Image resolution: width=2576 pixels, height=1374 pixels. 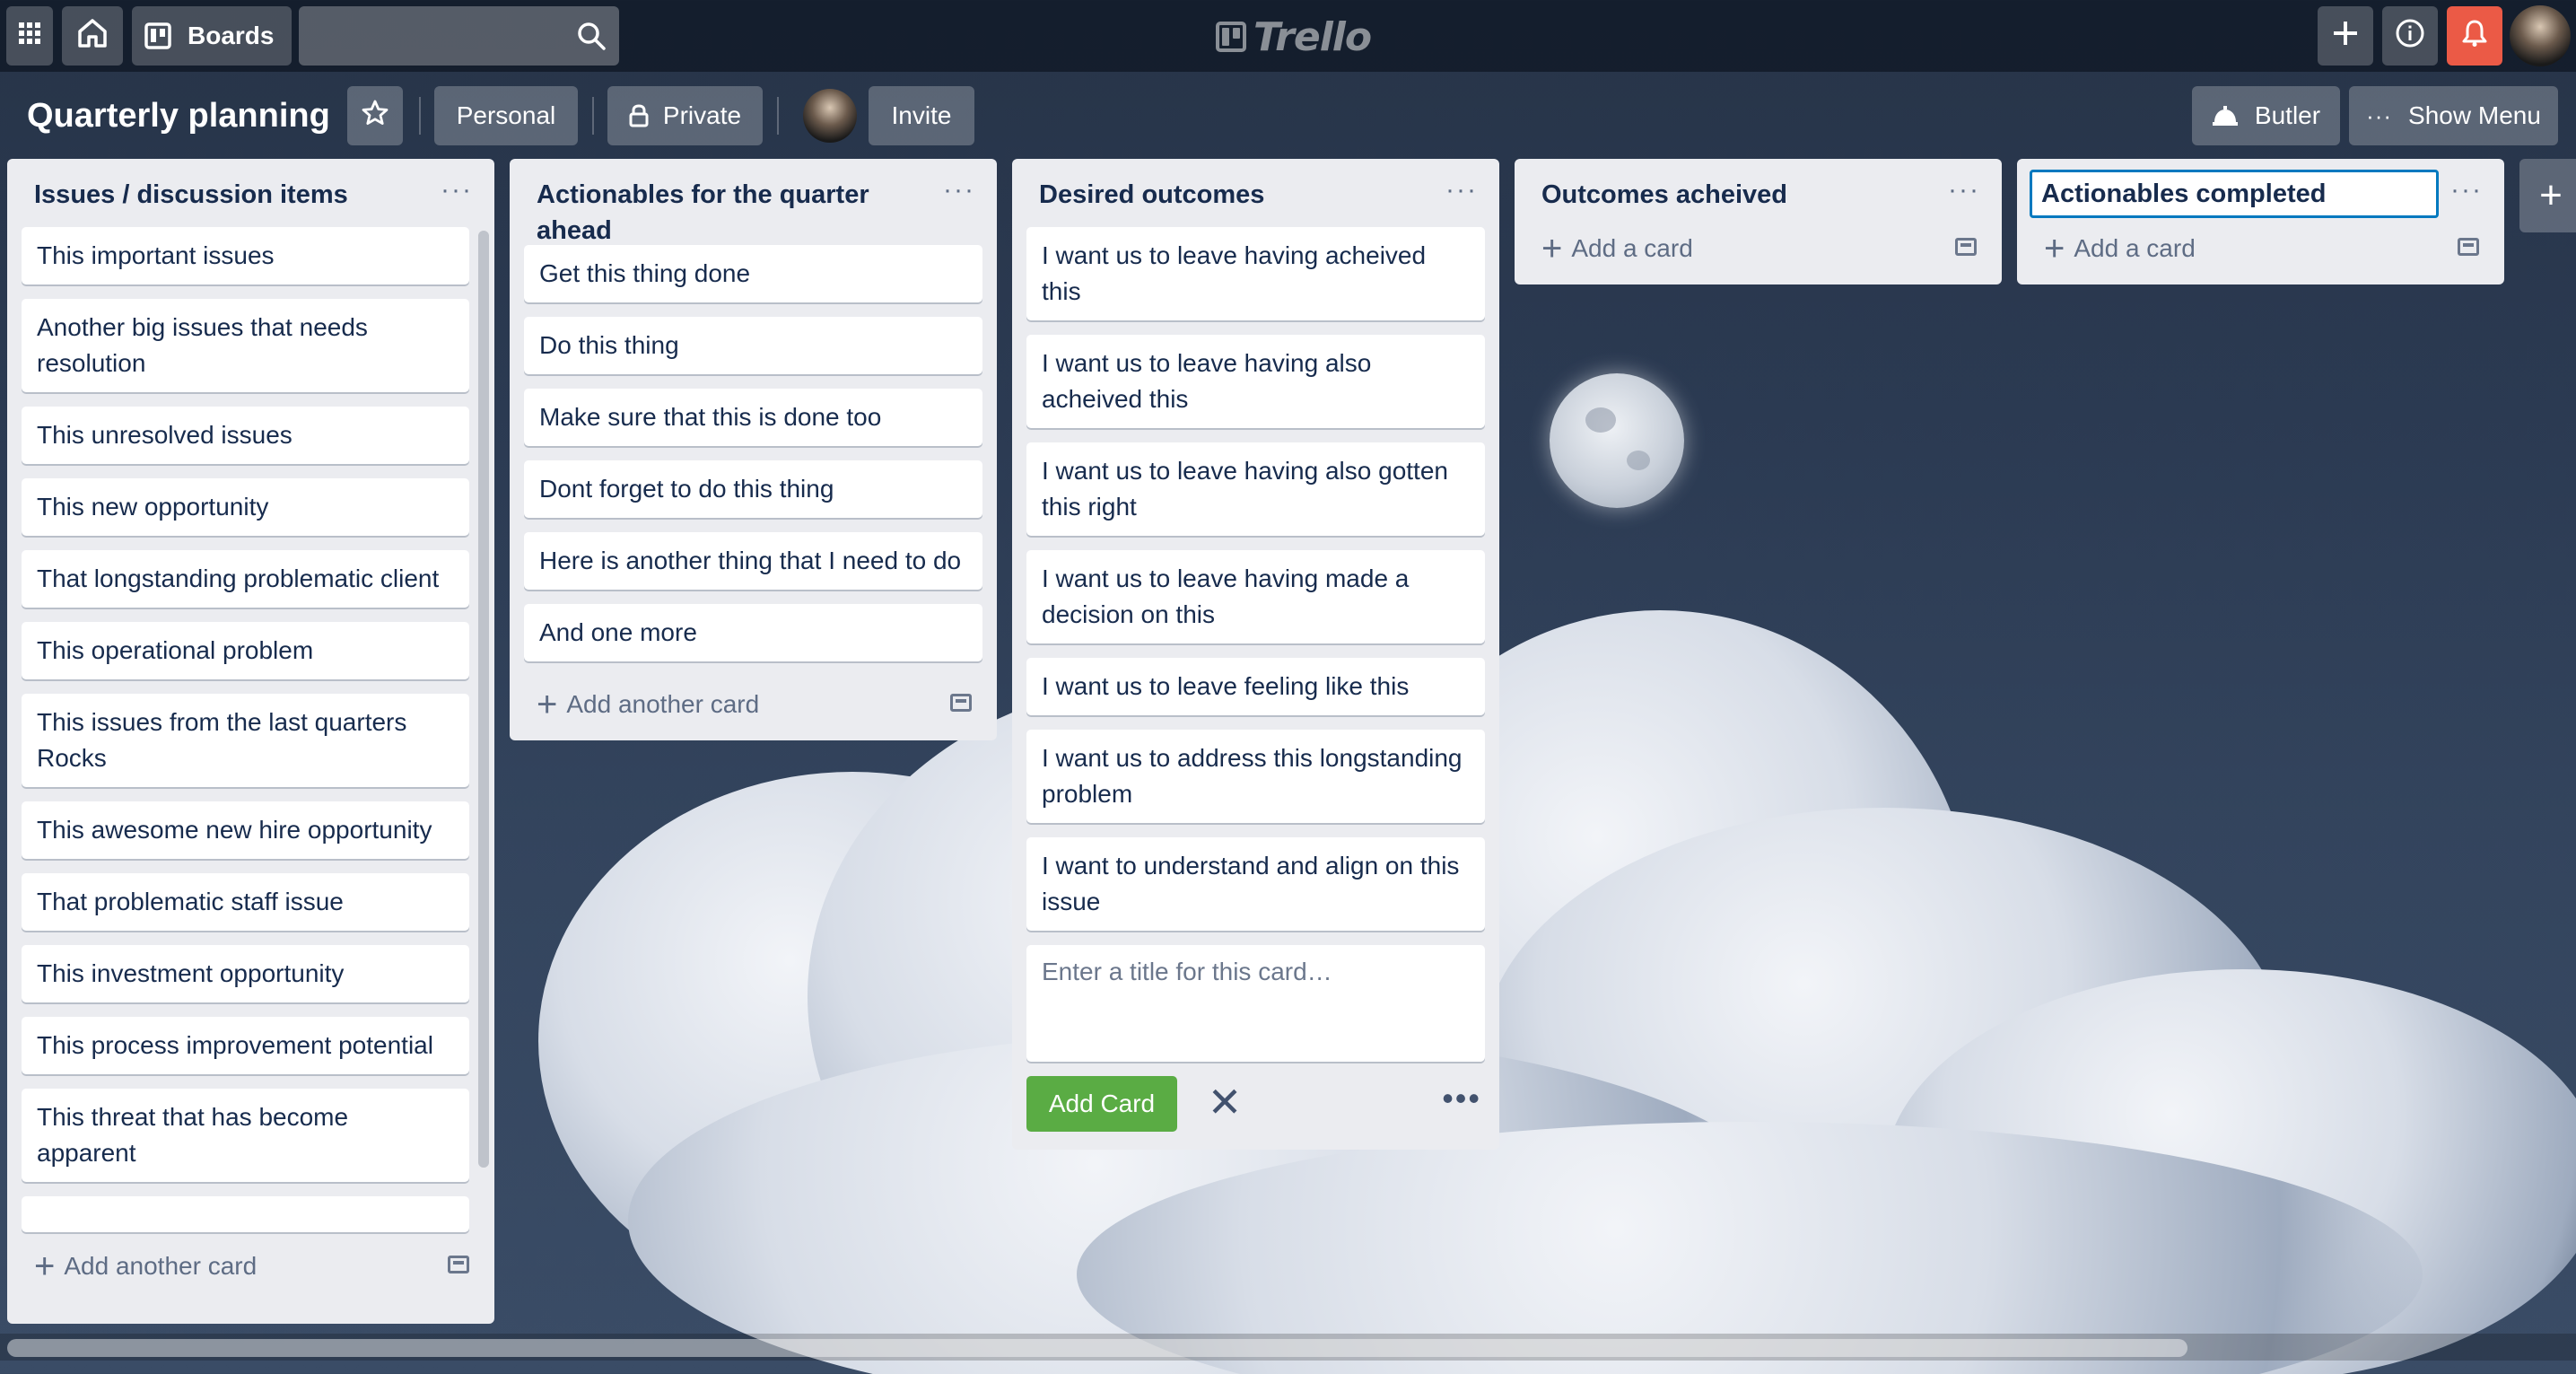 What do you see at coordinates (639, 116) in the screenshot?
I see `lock-icon` at bounding box center [639, 116].